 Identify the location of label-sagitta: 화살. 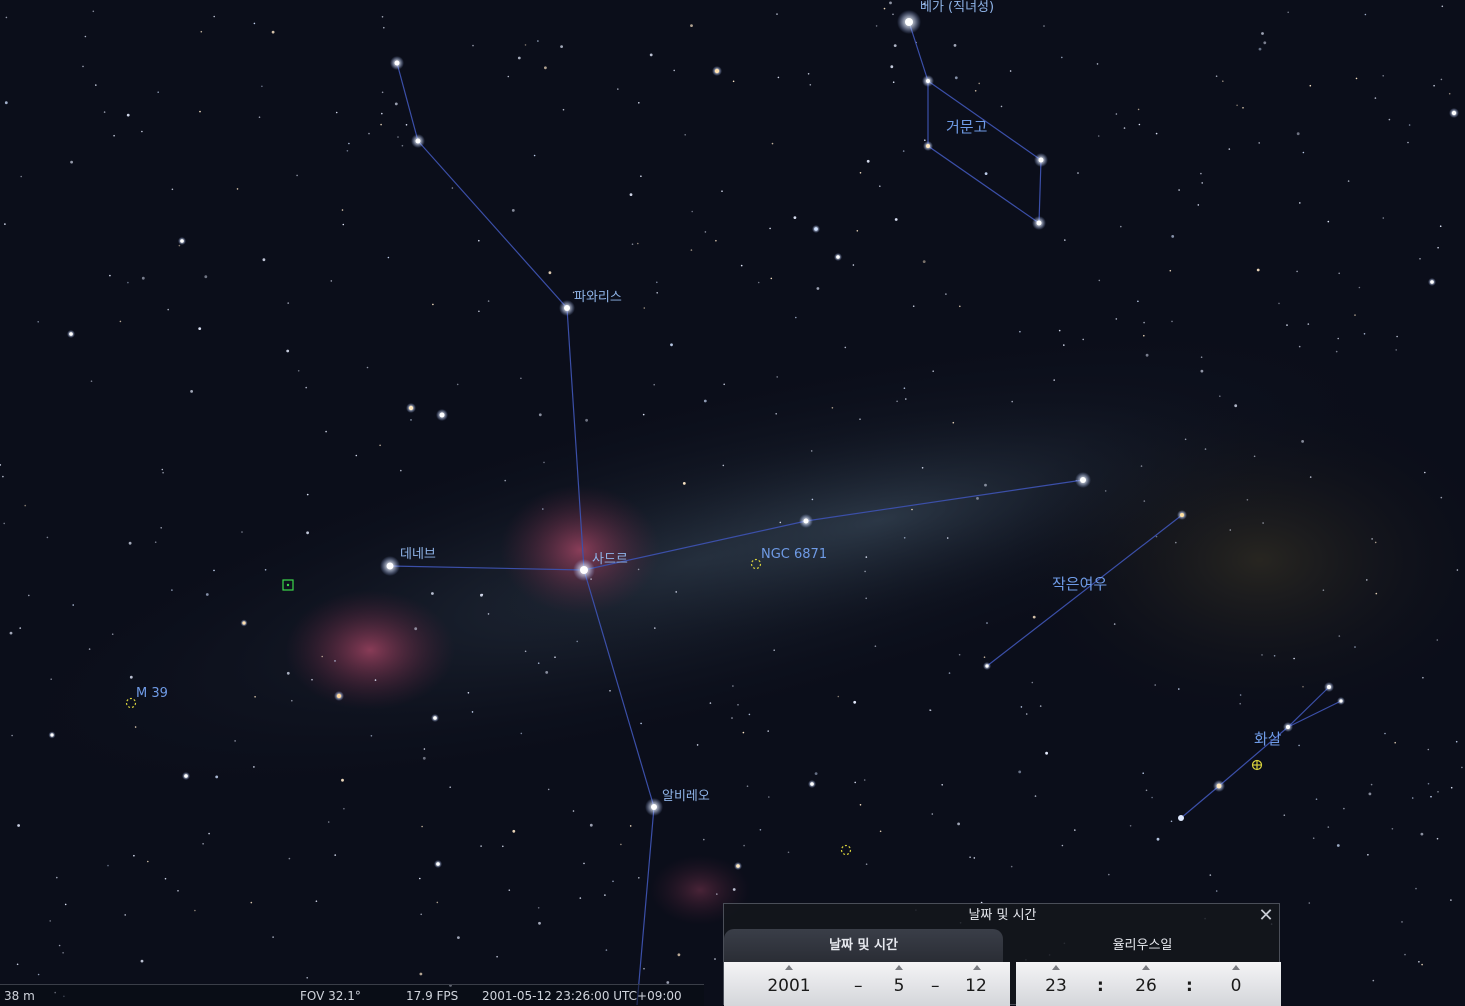
(1268, 739).